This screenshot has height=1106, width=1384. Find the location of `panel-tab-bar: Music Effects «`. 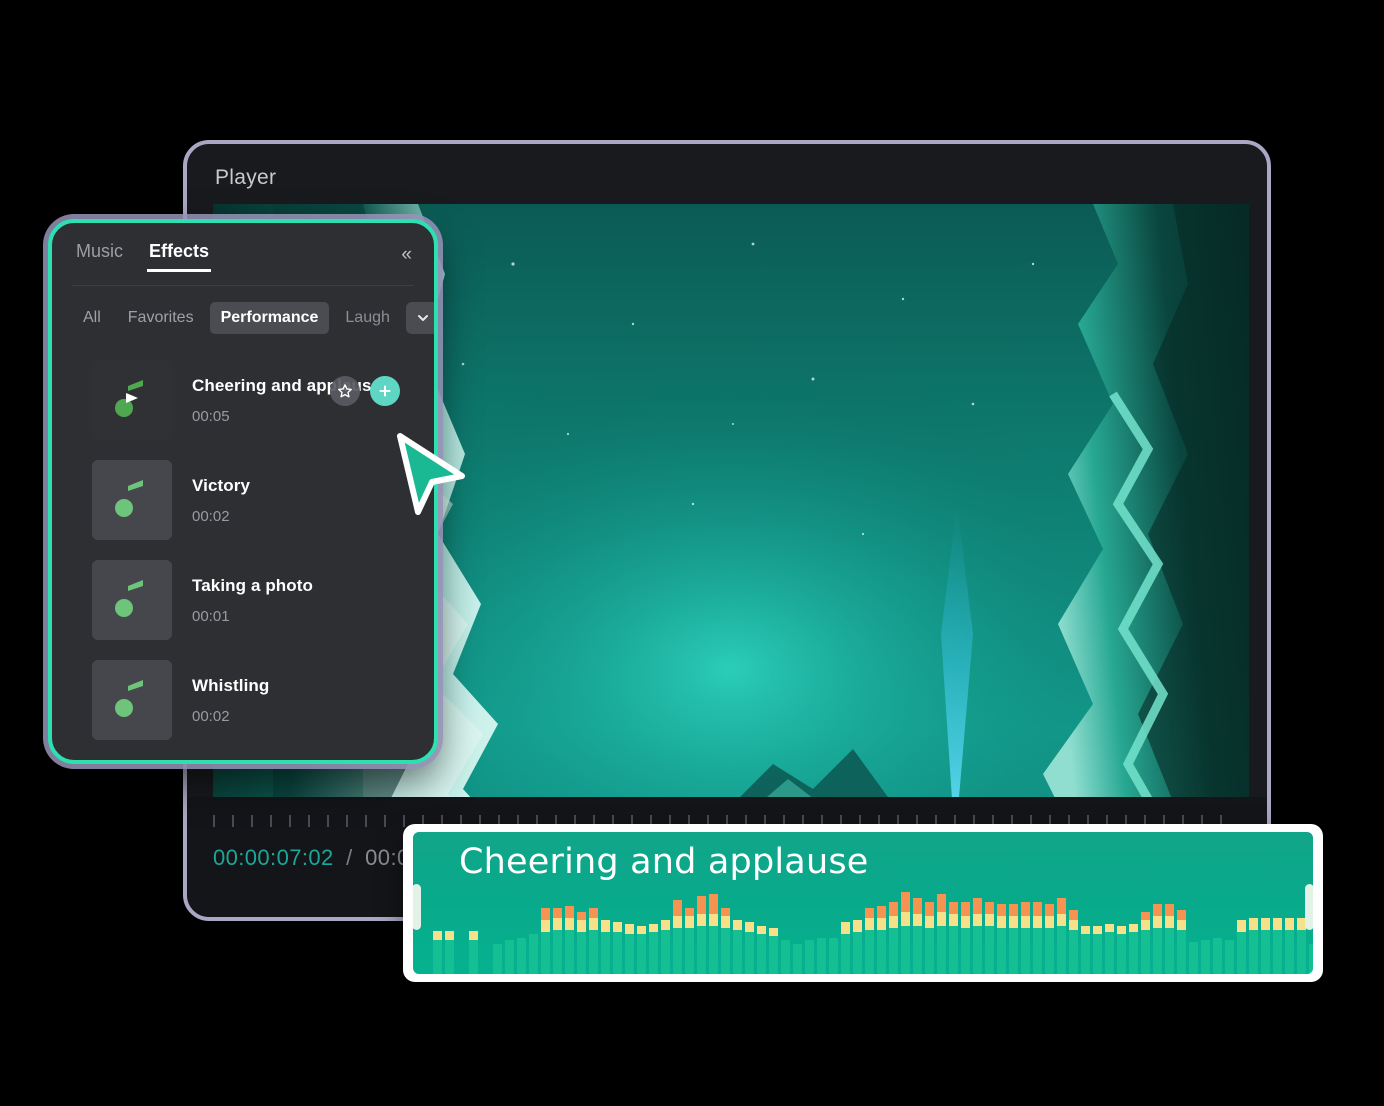

panel-tab-bar: Music Effects « is located at coordinates (243, 254).